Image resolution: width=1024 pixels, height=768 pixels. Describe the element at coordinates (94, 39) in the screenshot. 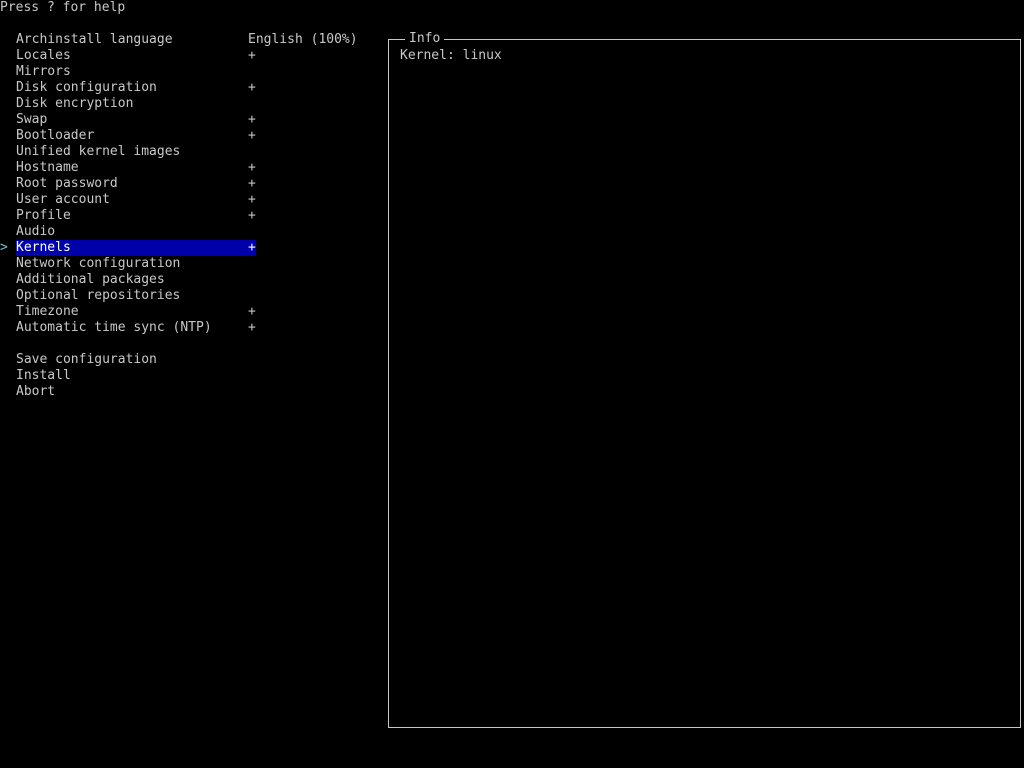

I see `menu-item-label: Archinstall language` at that location.